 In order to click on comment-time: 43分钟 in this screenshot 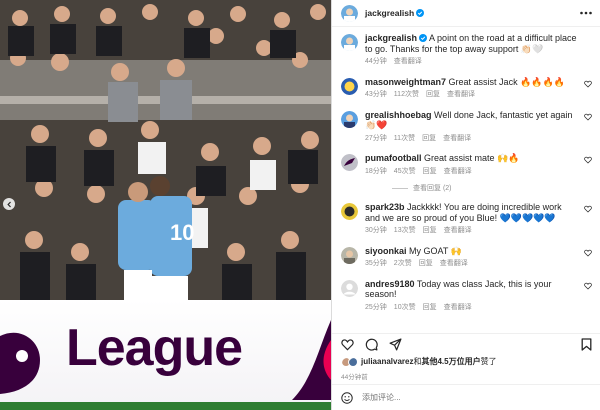, I will do `click(376, 94)`.